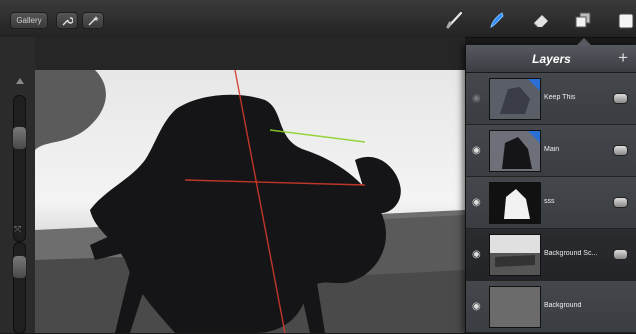 This screenshot has width=636, height=334. Describe the element at coordinates (623, 58) in the screenshot. I see `plus-icon: +` at that location.